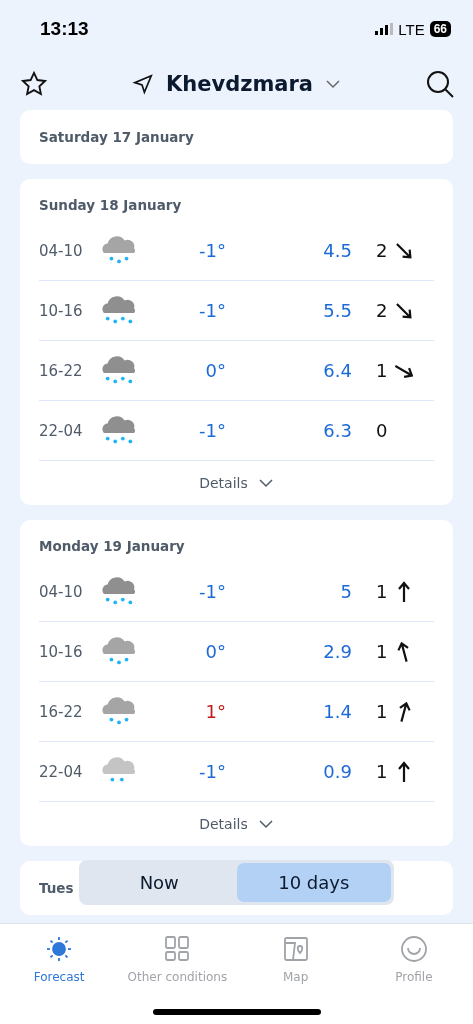 Image resolution: width=473 pixels, height=1024 pixels. What do you see at coordinates (56, 888) in the screenshot?
I see `day-title: Tues` at bounding box center [56, 888].